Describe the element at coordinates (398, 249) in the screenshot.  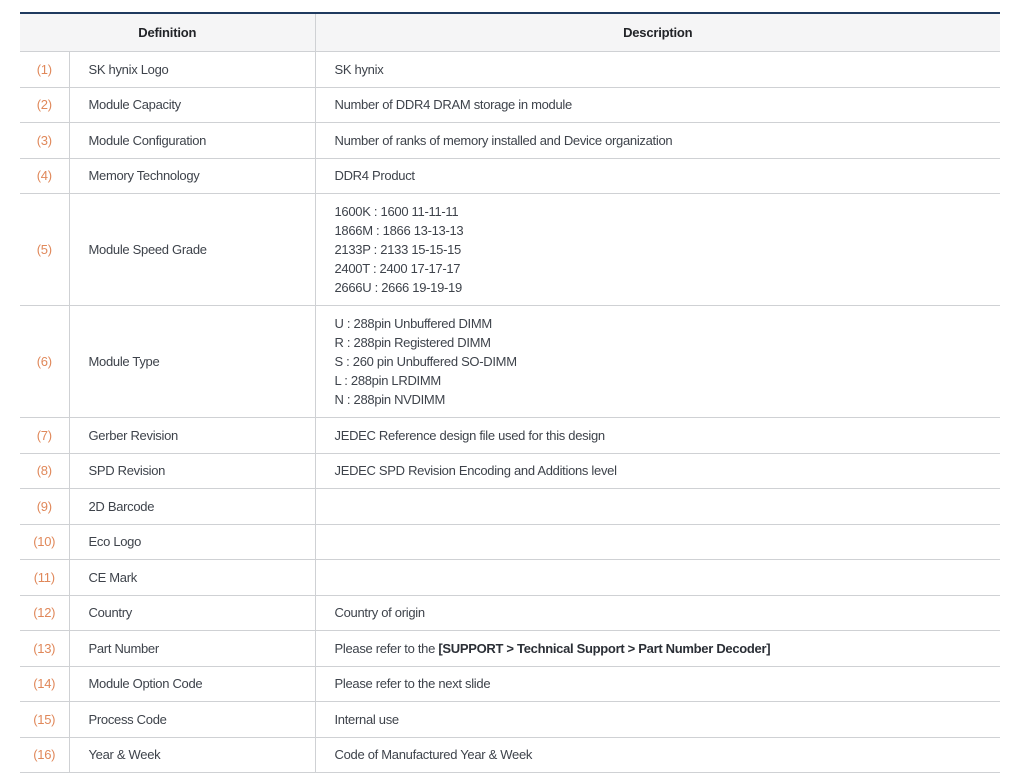
I see `speed-grade-line: 2133P : 2133 15-15-15` at that location.